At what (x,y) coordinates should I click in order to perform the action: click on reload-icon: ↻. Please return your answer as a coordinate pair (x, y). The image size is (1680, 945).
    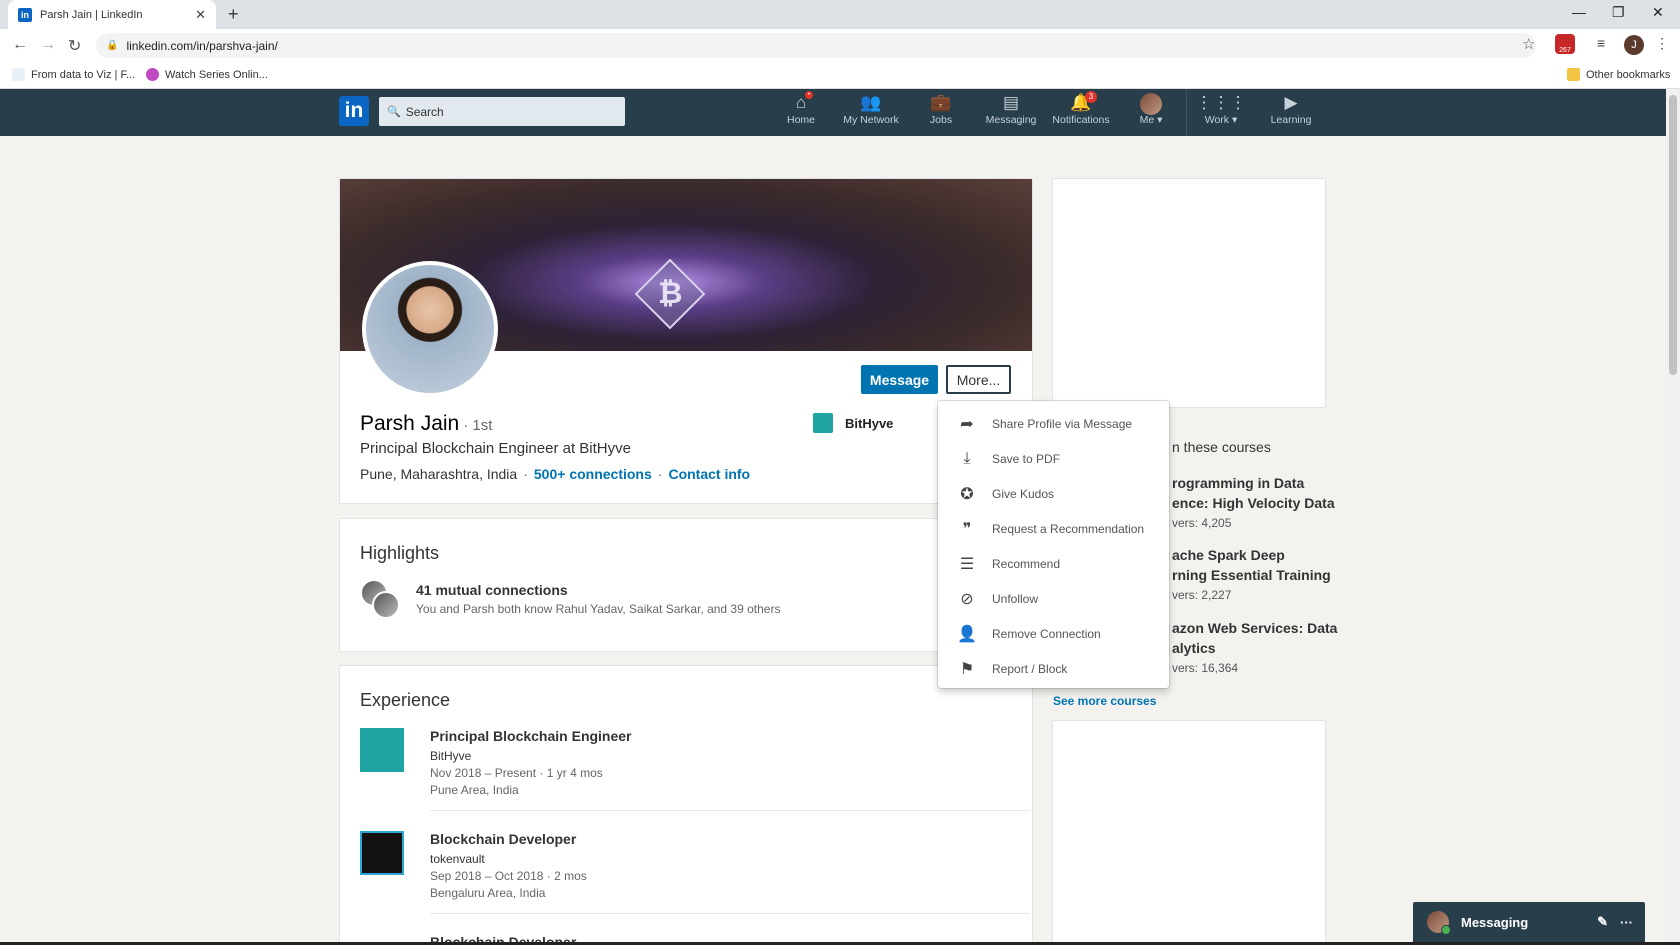
    Looking at the image, I should click on (74, 46).